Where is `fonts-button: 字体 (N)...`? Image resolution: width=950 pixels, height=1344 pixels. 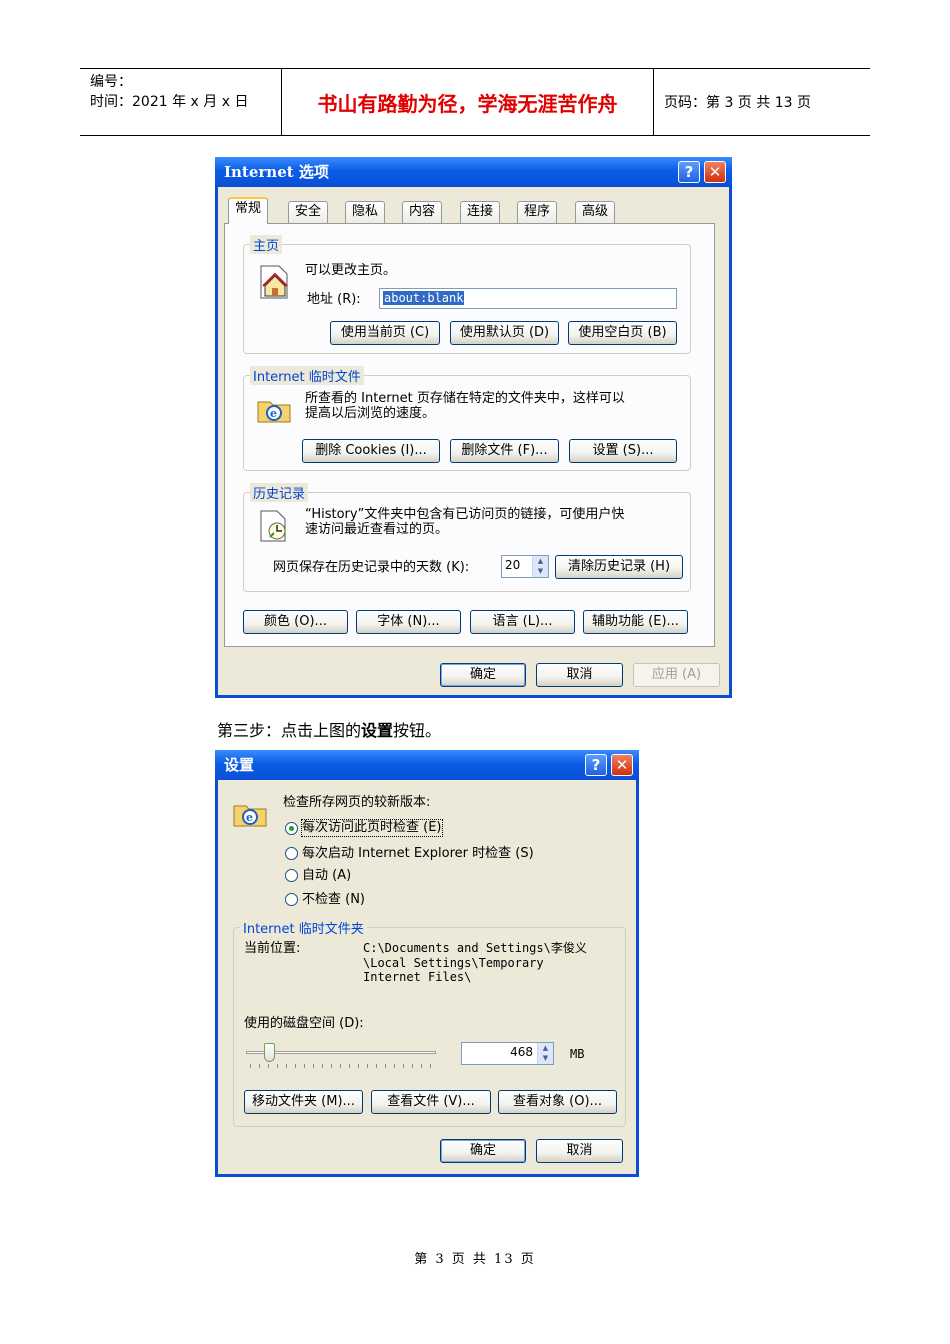
fonts-button: 字体 (N)... is located at coordinates (408, 622).